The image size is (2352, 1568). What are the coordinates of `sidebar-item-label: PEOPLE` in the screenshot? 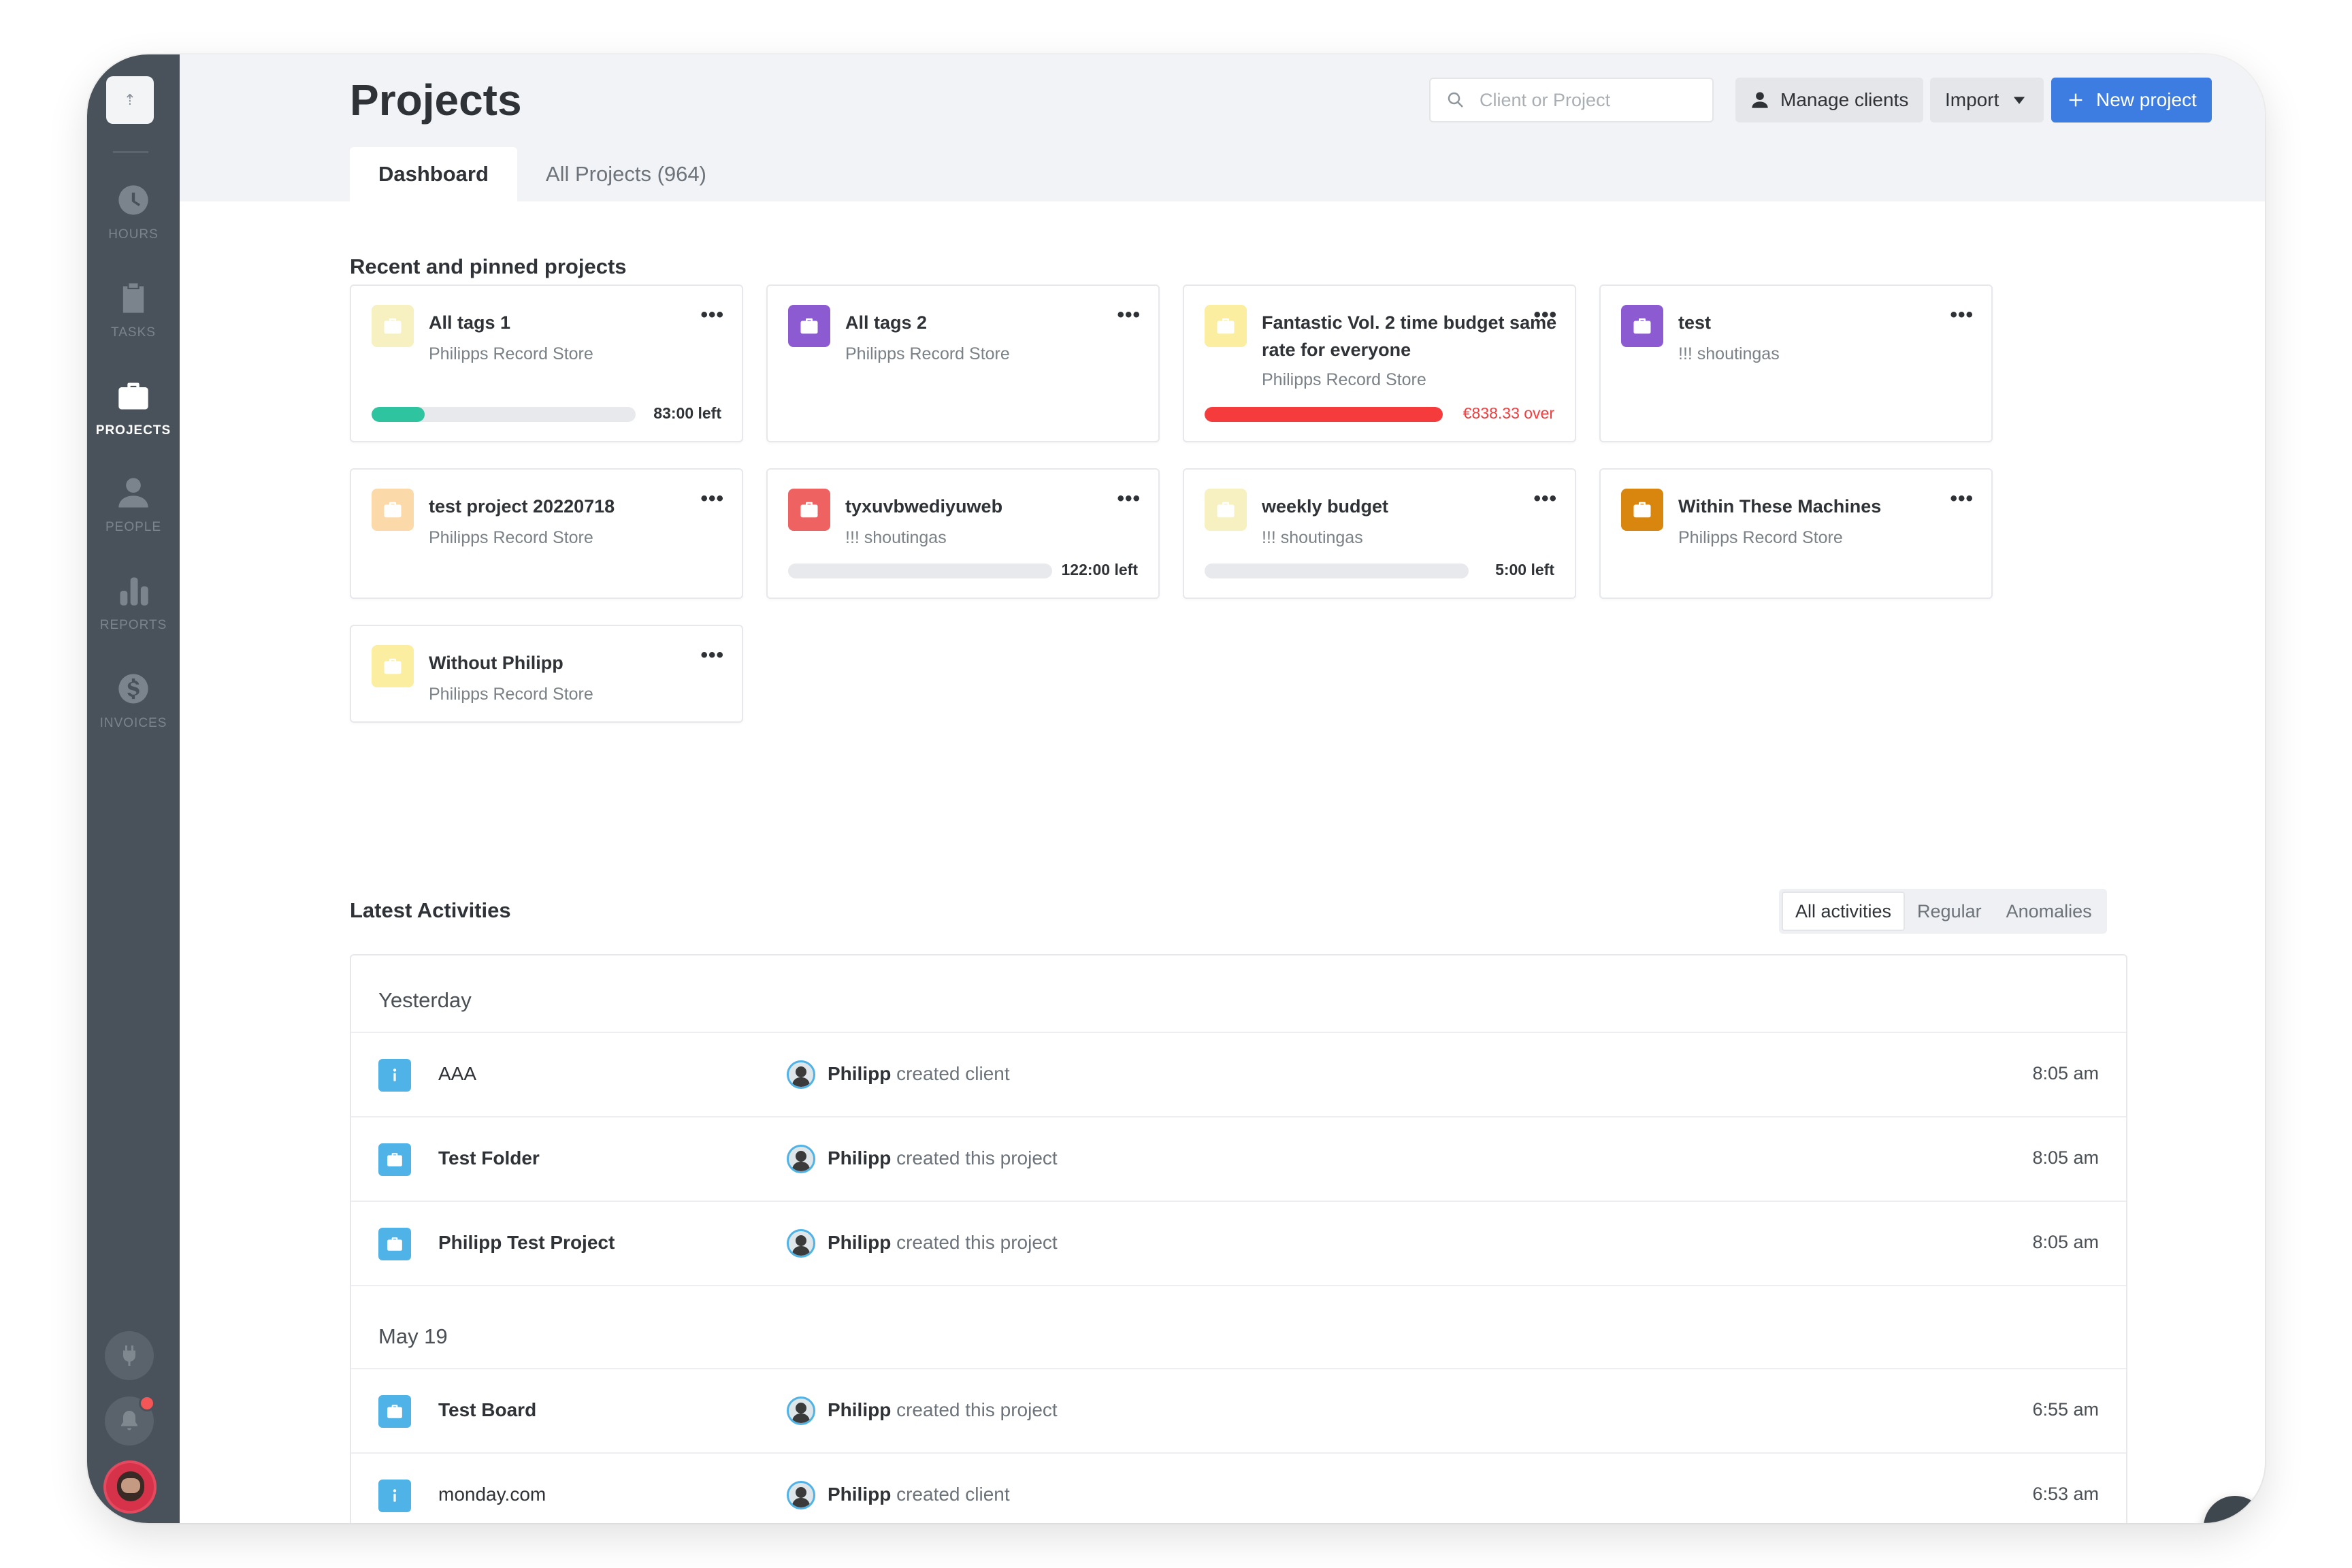 It's located at (134, 527).